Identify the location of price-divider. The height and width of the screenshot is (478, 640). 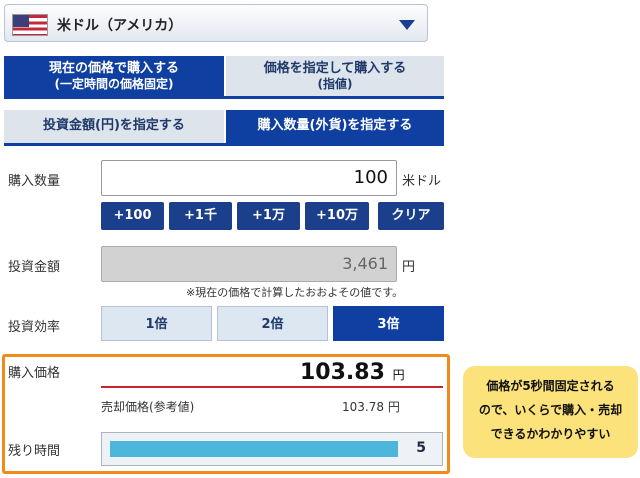
(272, 387).